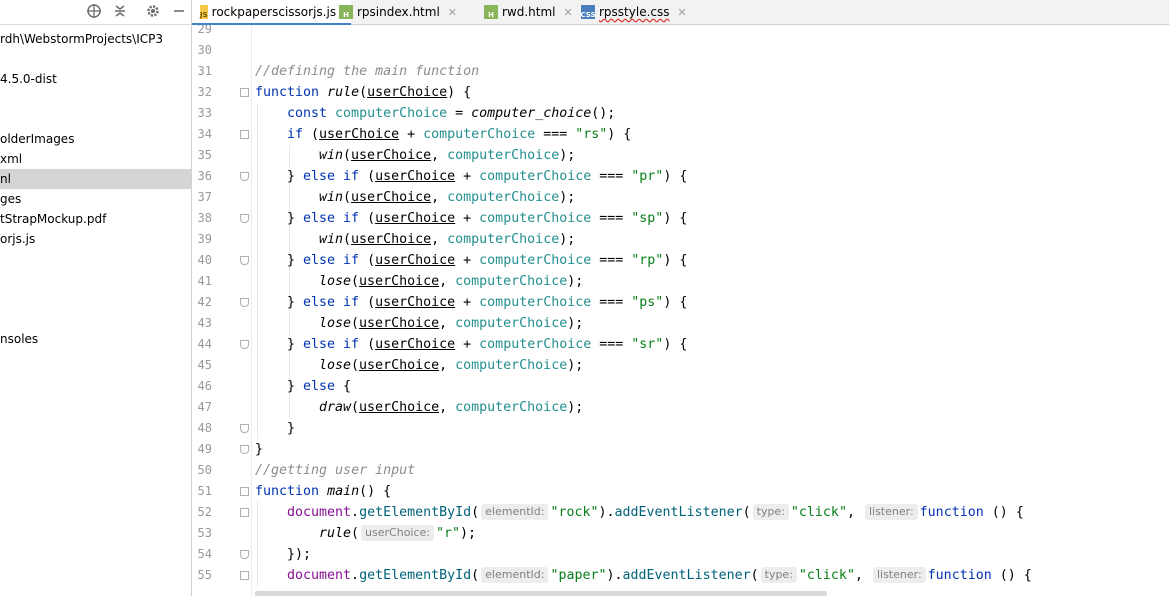  What do you see at coordinates (95, 159) in the screenshot?
I see `tree-item: xml` at bounding box center [95, 159].